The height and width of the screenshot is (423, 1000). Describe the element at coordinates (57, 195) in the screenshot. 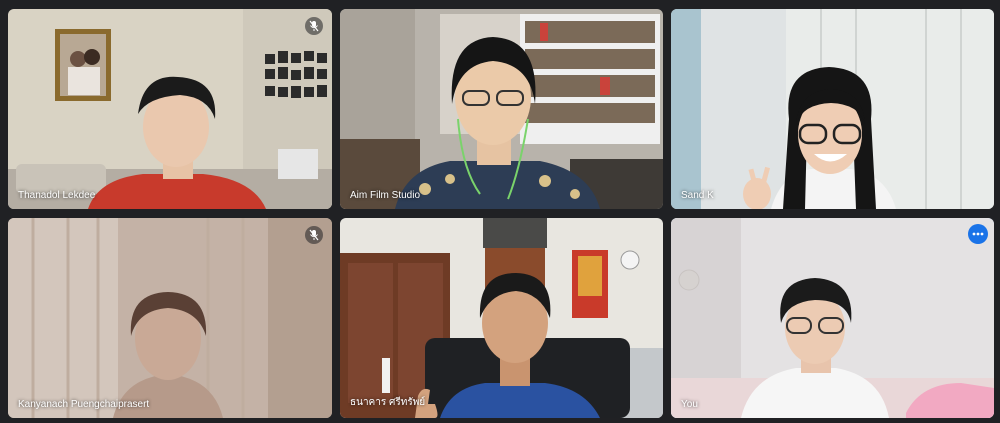

I see `participant-name: Thanadol Lekdee` at that location.